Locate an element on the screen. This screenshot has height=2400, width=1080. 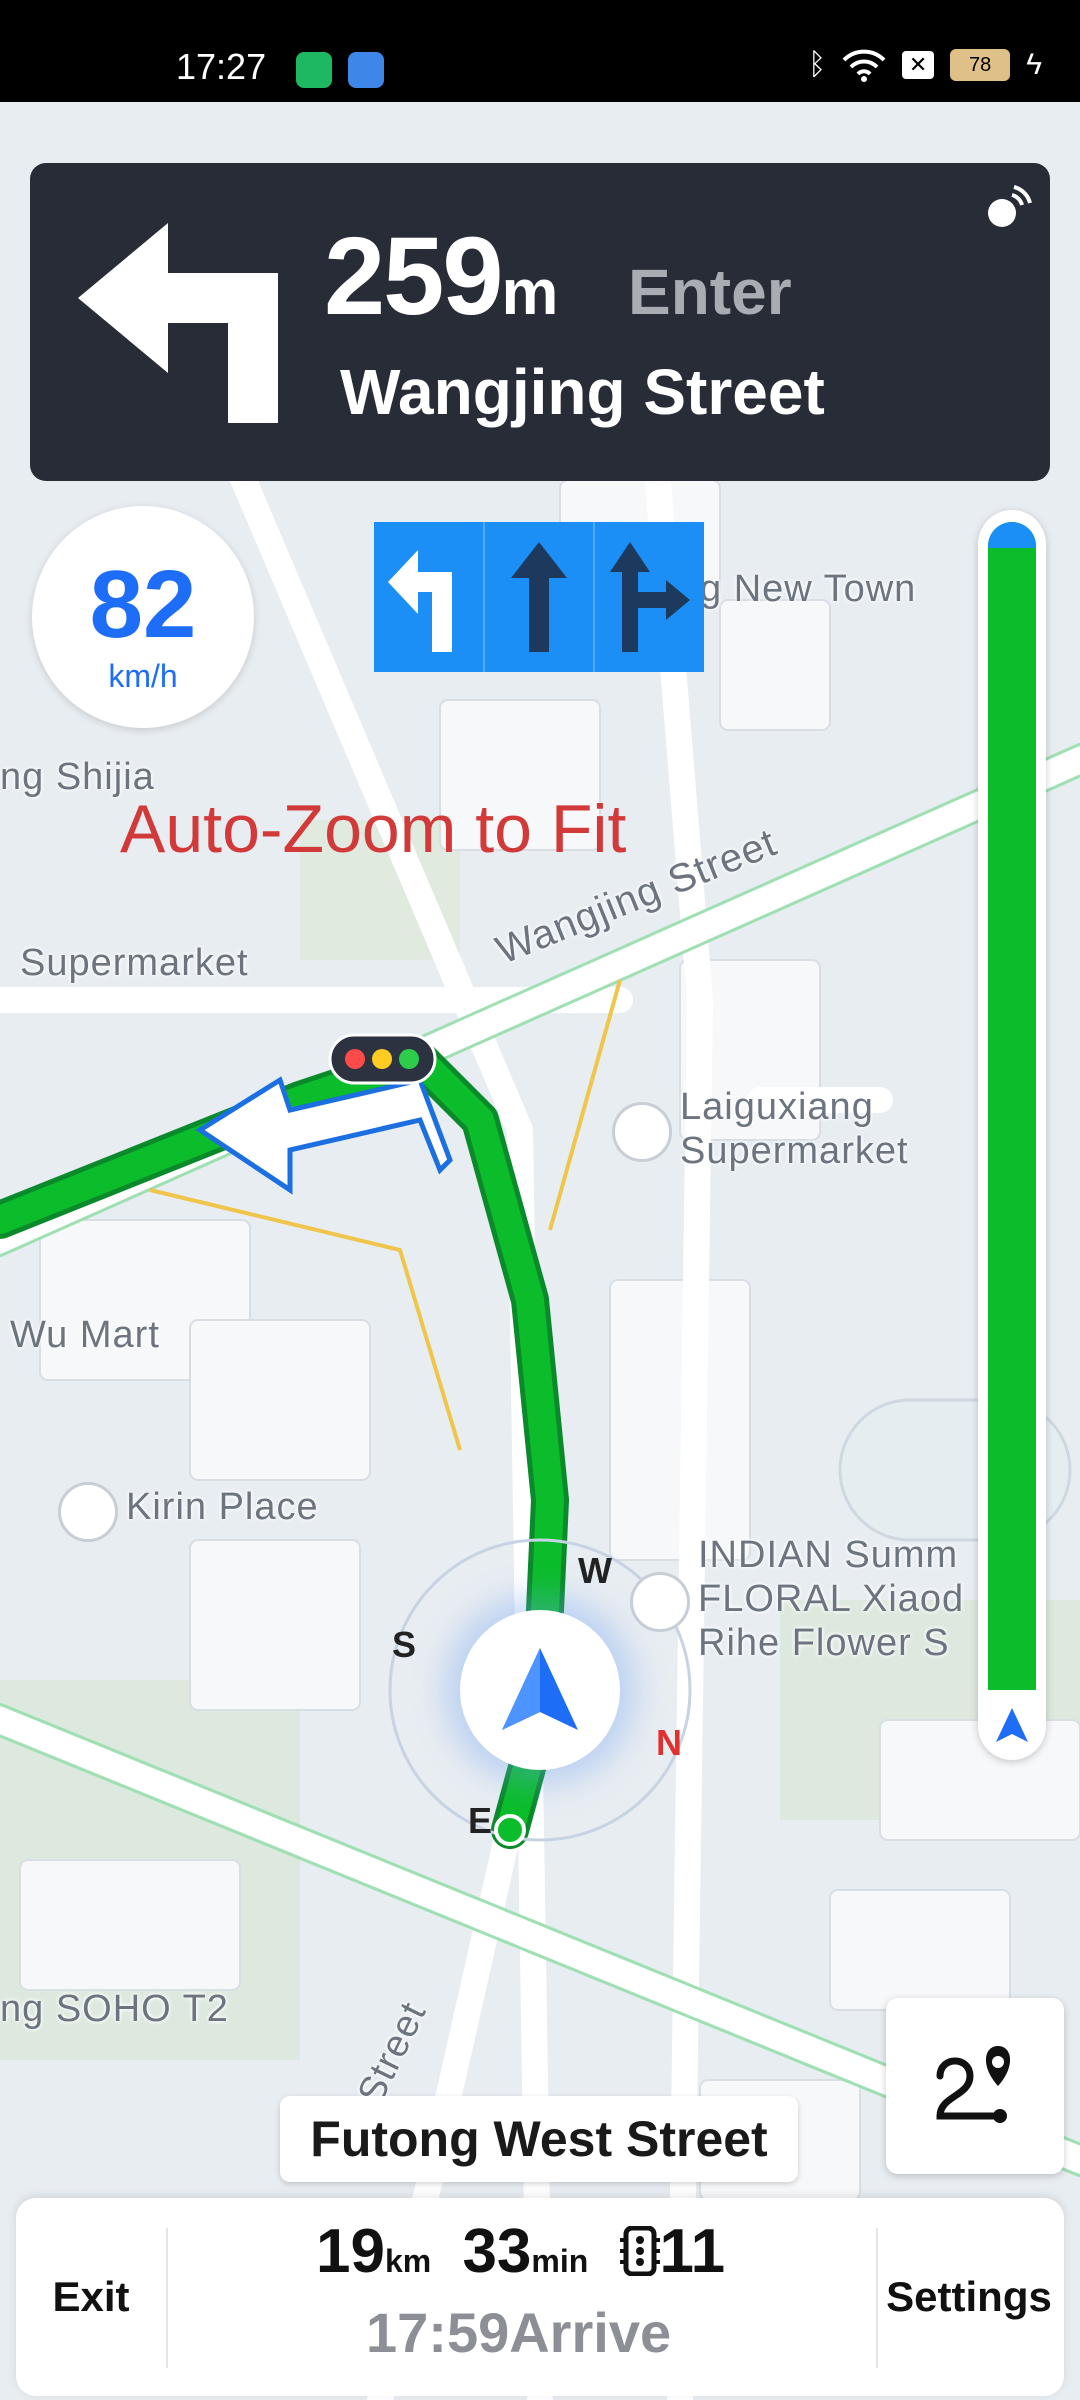
settings-button: Settings is located at coordinates (969, 2297).